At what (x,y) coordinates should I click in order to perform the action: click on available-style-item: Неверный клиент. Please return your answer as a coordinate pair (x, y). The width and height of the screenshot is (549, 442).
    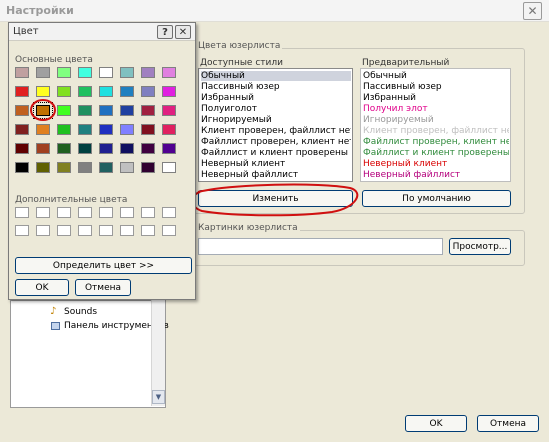
    Looking at the image, I should click on (276, 164).